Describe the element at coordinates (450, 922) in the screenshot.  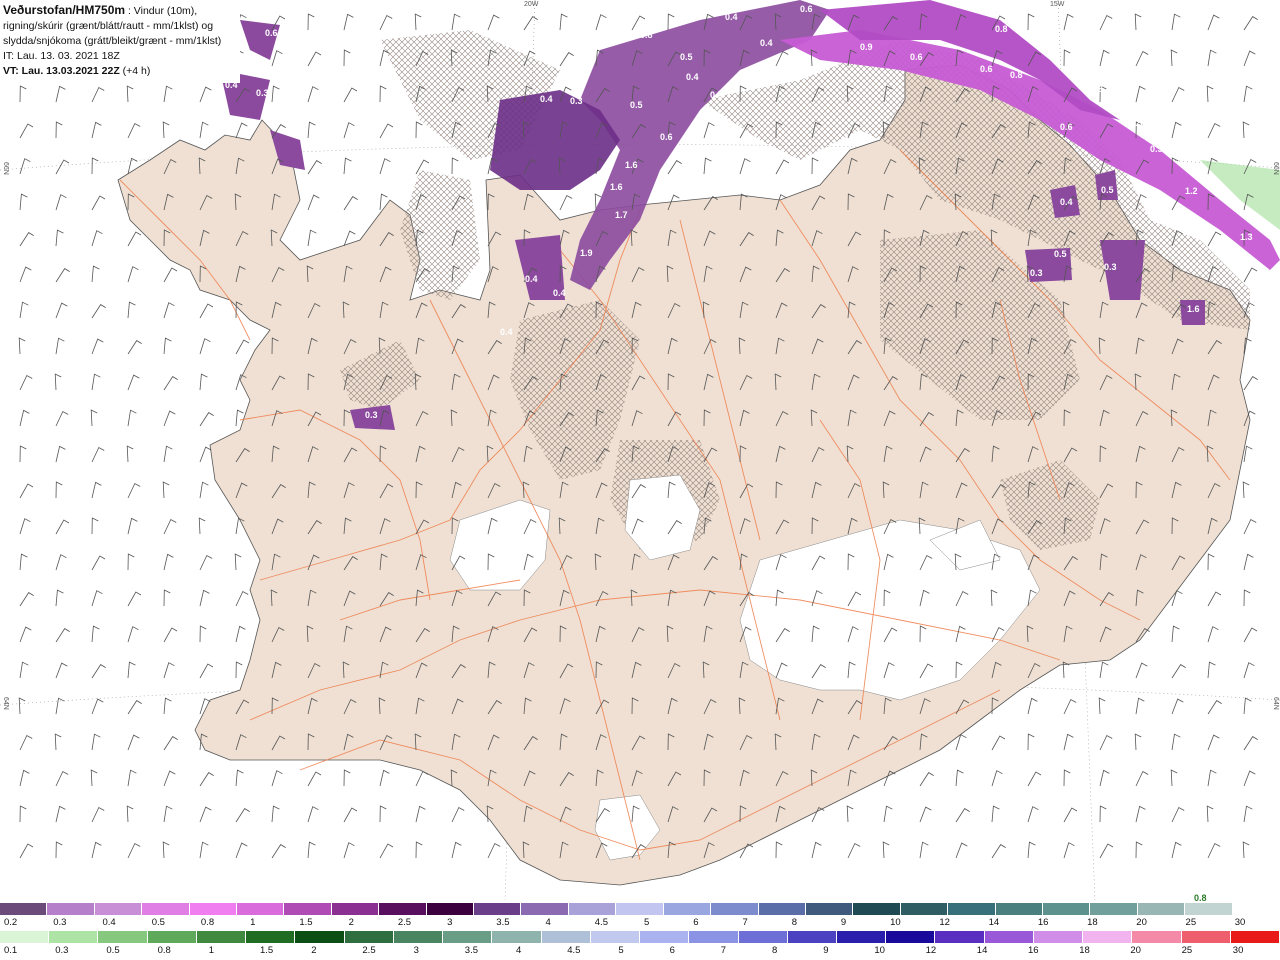
I see `scale-label: 3` at that location.